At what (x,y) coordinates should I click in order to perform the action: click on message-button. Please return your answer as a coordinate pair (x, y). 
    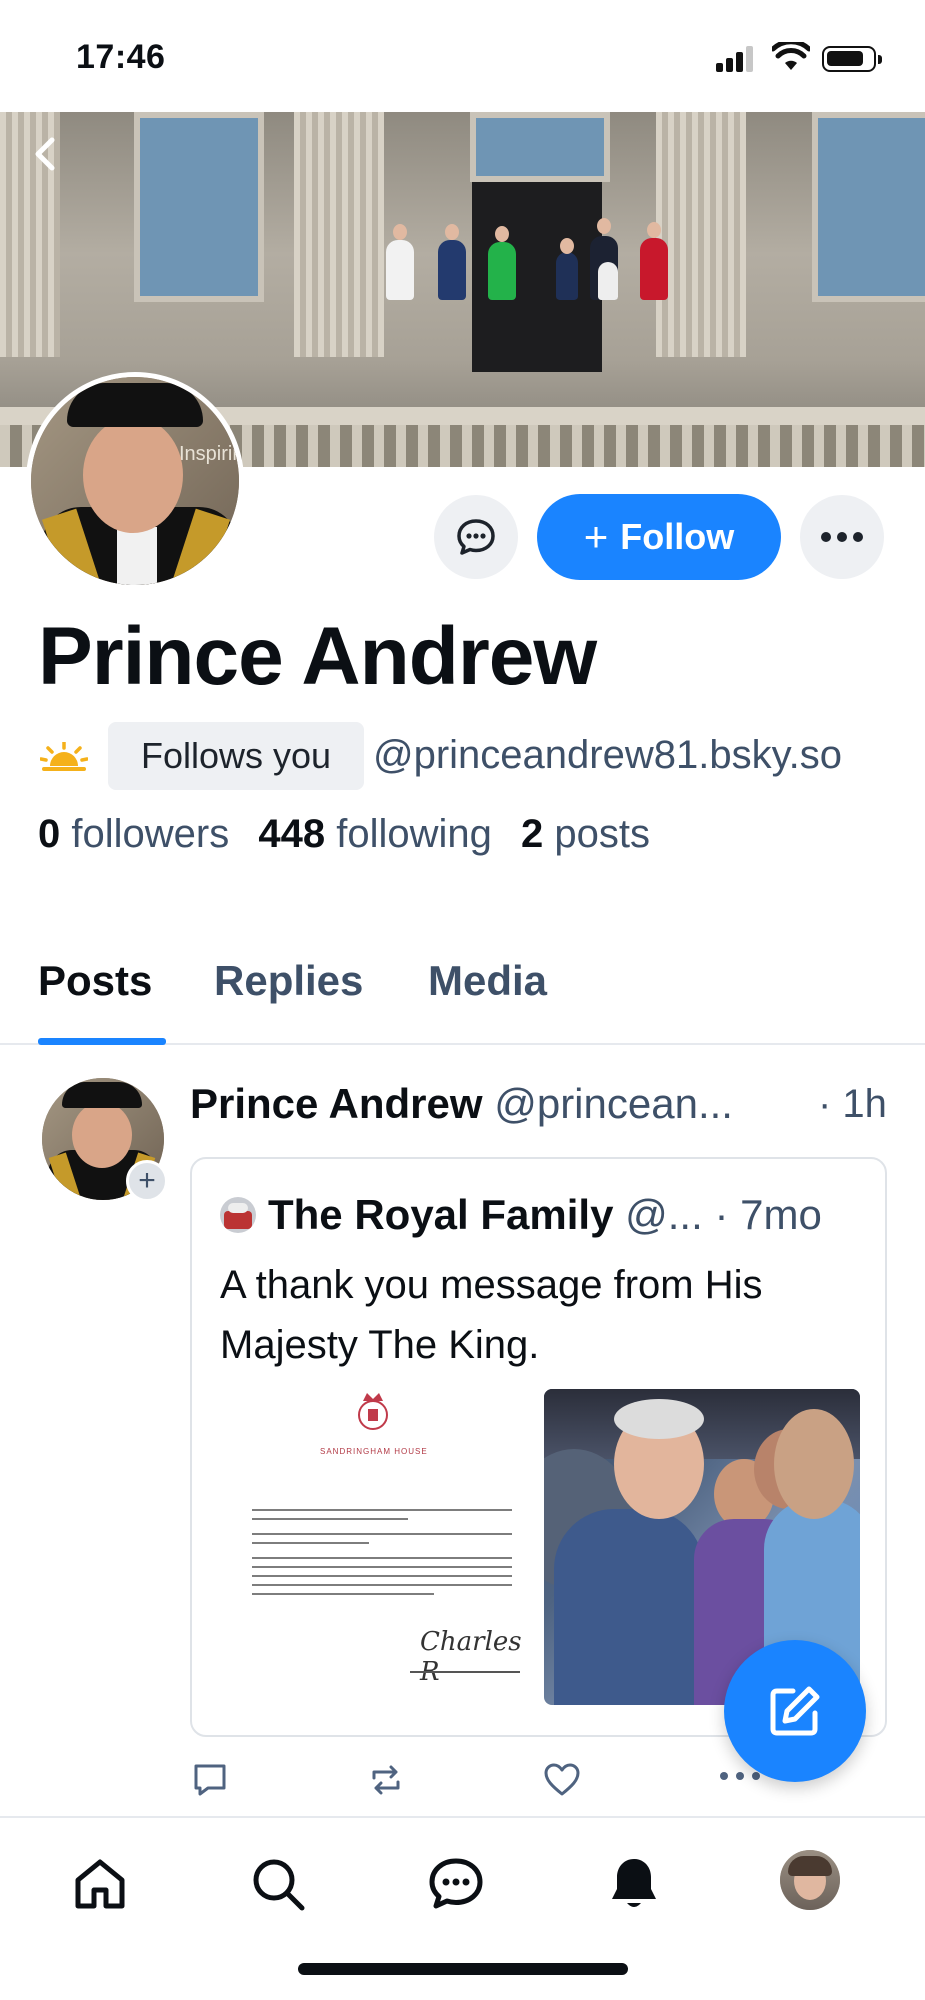
    Looking at the image, I should click on (476, 537).